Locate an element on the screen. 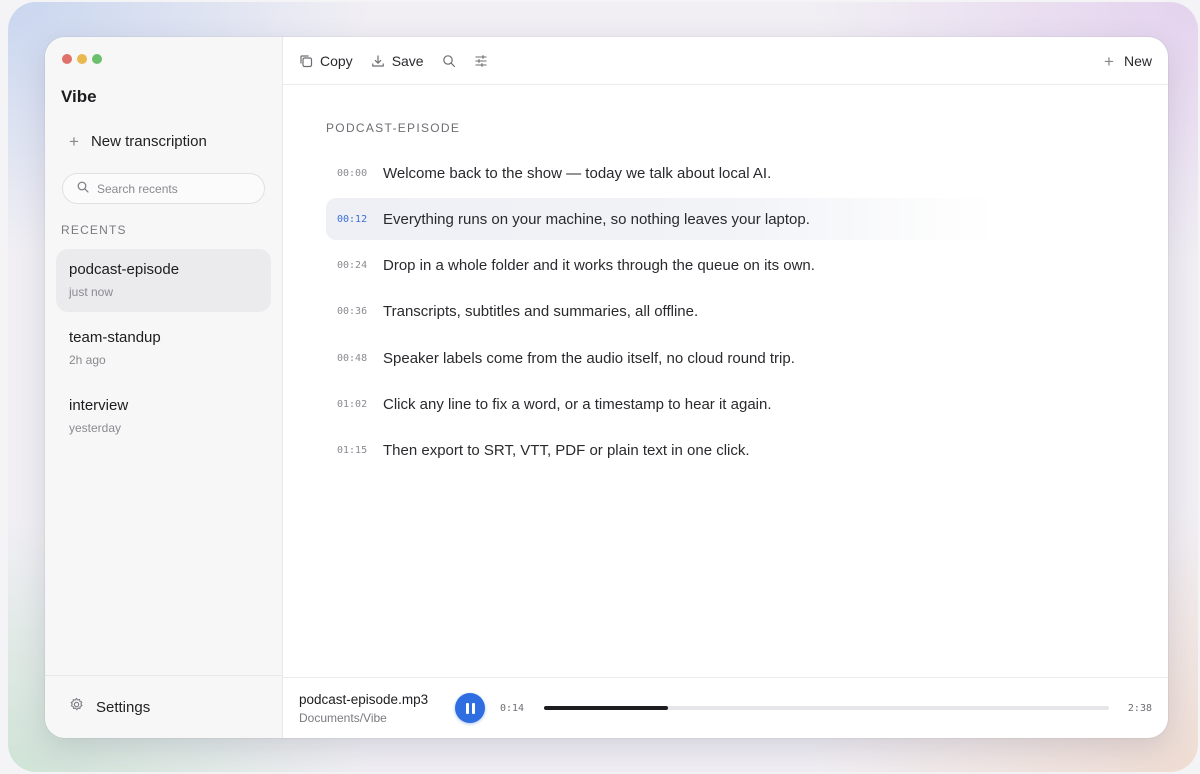 Image resolution: width=1200 pixels, height=774 pixels. timestamp: 00:12 is located at coordinates (360, 219).